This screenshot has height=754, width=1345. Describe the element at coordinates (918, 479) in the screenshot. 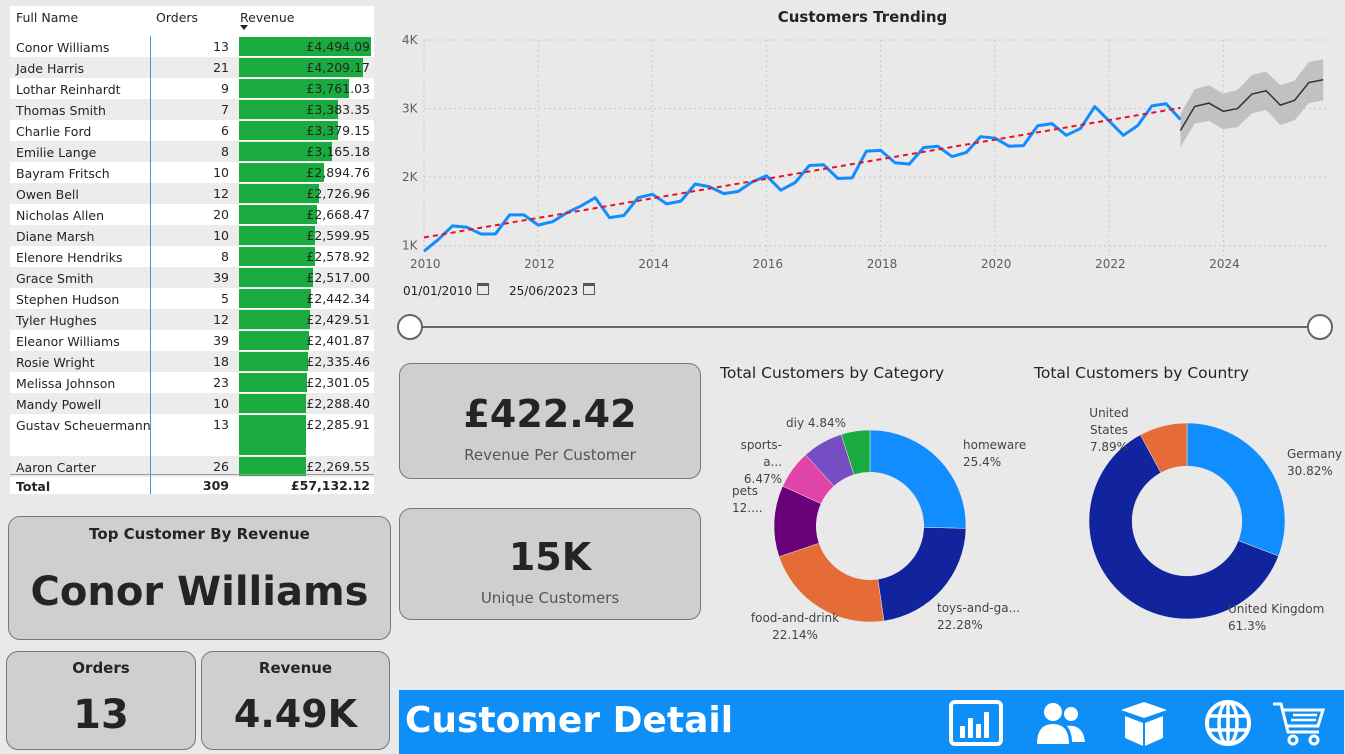

I see `category-slice` at that location.